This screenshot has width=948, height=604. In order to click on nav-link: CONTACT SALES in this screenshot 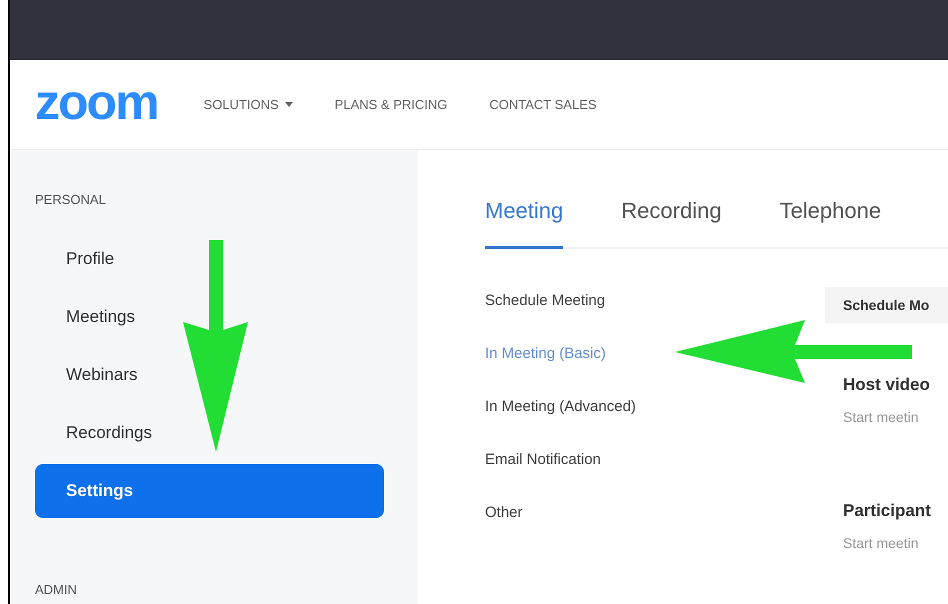, I will do `click(543, 104)`.